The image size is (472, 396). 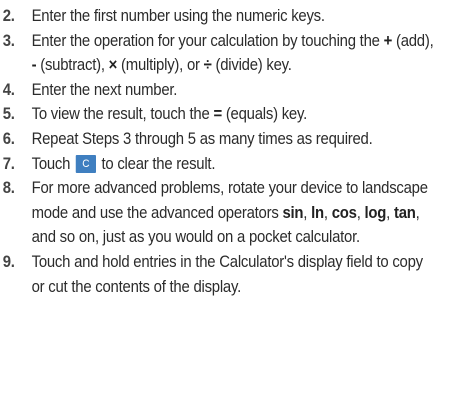 What do you see at coordinates (236, 90) in the screenshot?
I see `step-4: 4. Enter the next number.` at bounding box center [236, 90].